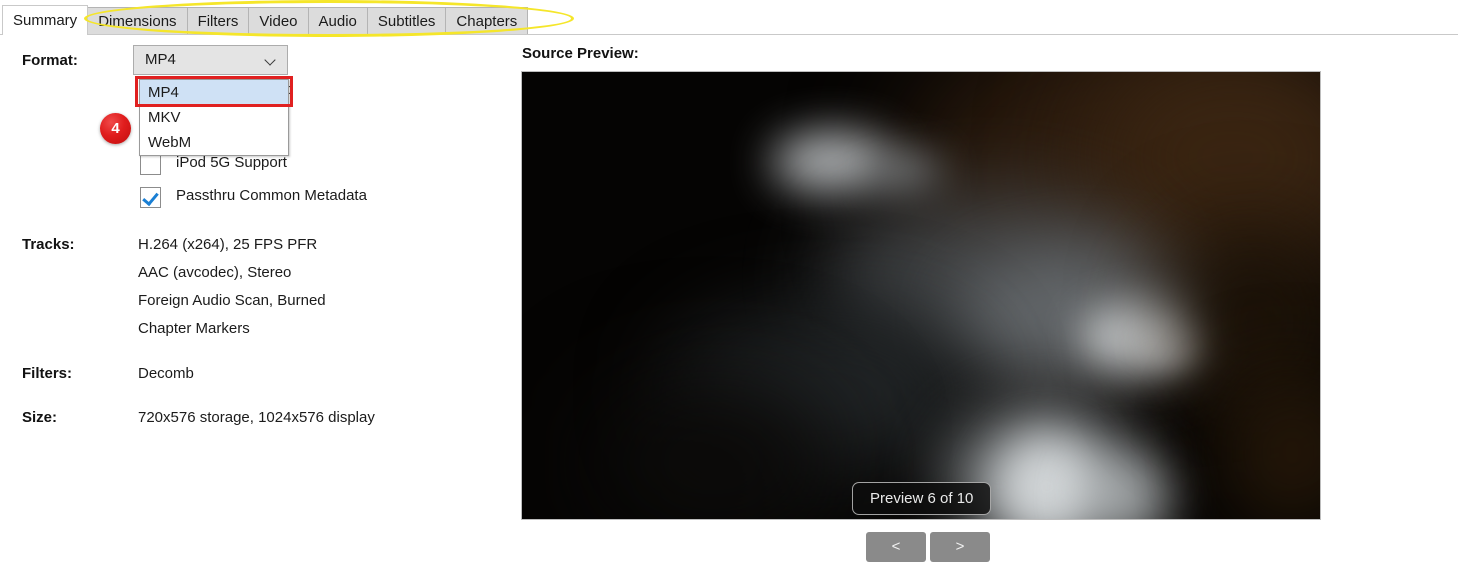 This screenshot has width=1458, height=574. I want to click on tracks-value-3: Foreign Audio Scan, Burned, so click(232, 300).